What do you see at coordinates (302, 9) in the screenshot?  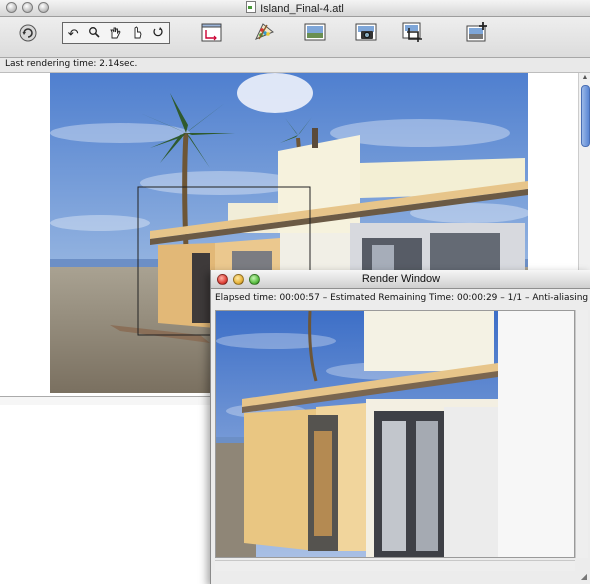 I see `window-title: Island_Final-4.atl` at bounding box center [302, 9].